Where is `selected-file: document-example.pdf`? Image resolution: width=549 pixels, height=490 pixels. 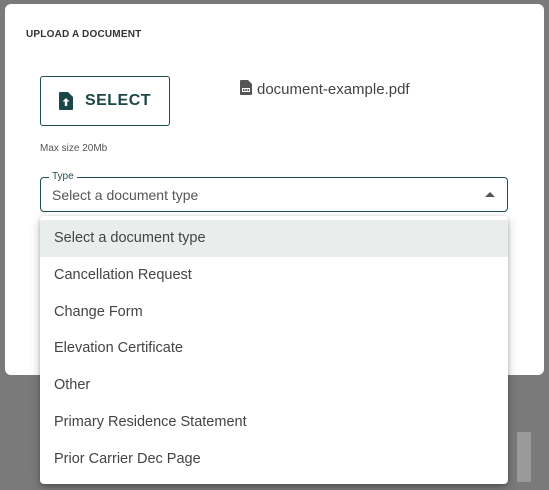
selected-file: document-example.pdf is located at coordinates (325, 89).